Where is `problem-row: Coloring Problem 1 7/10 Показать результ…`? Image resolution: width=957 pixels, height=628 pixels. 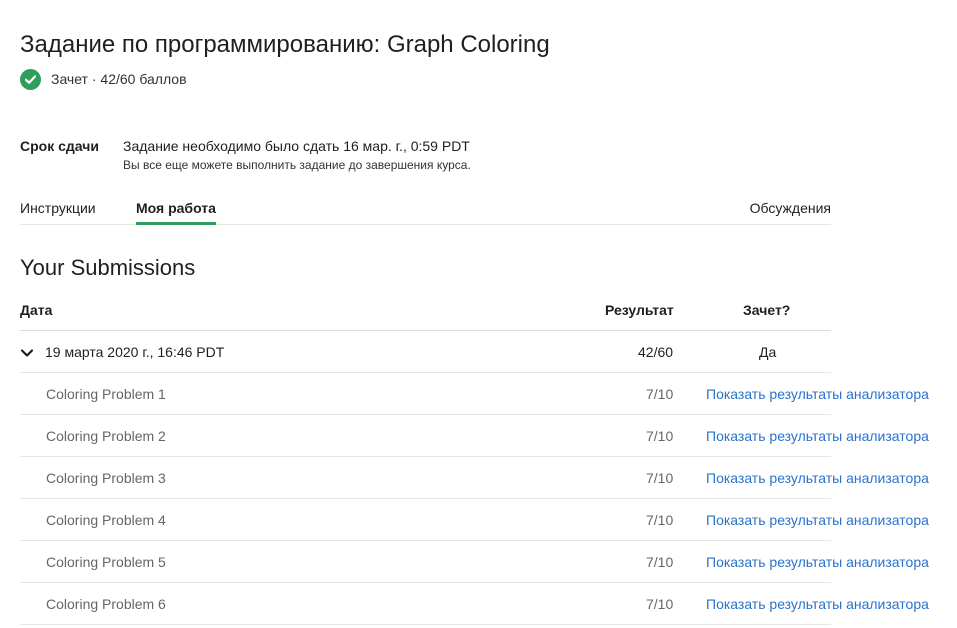
problem-row: Coloring Problem 1 7/10 Показать результ… is located at coordinates (474, 394).